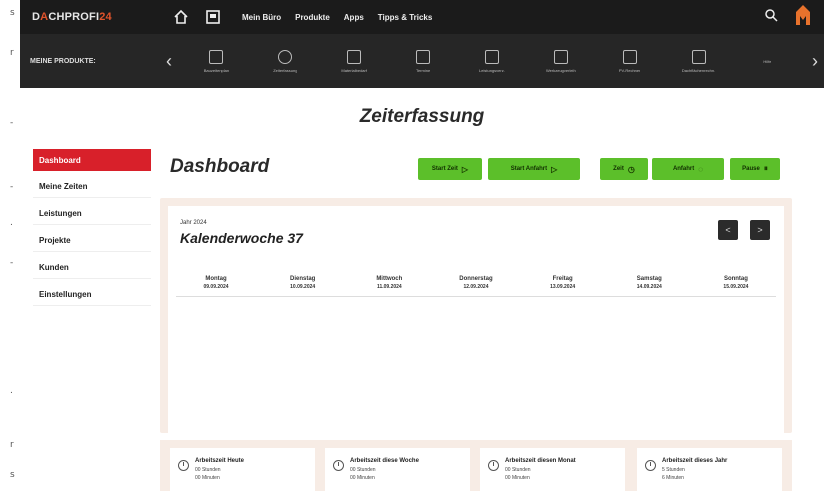 The width and height of the screenshot is (824, 491). Describe the element at coordinates (384, 461) in the screenshot. I see `stat-title: Arbeitszeit diese Woche` at that location.